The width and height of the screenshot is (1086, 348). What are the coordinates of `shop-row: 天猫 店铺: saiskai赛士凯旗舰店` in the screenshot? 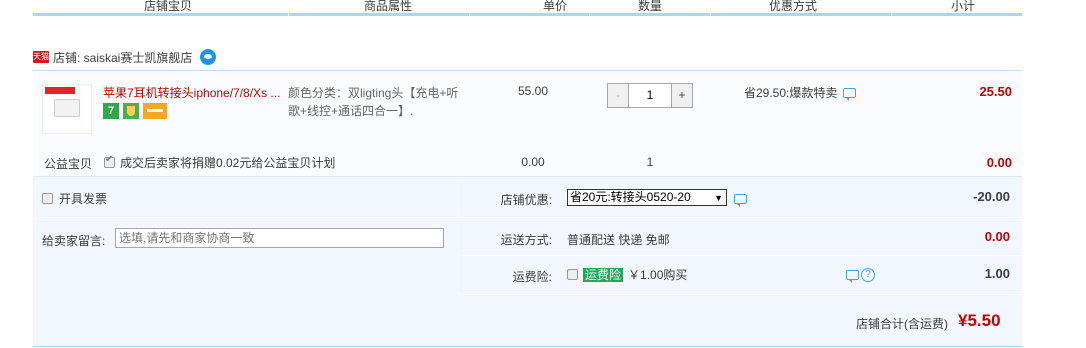 It's located at (125, 57).